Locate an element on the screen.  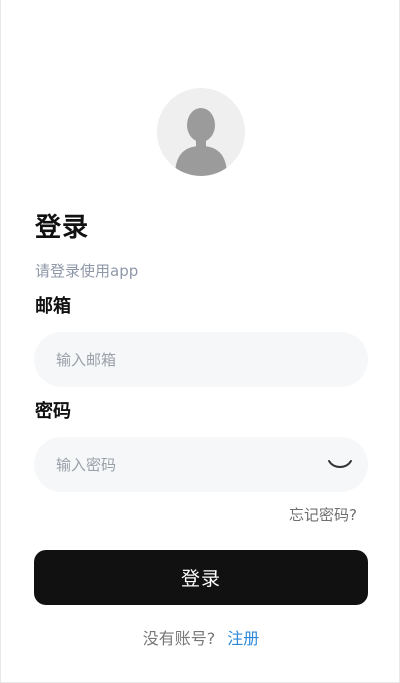
password-input is located at coordinates (201, 464).